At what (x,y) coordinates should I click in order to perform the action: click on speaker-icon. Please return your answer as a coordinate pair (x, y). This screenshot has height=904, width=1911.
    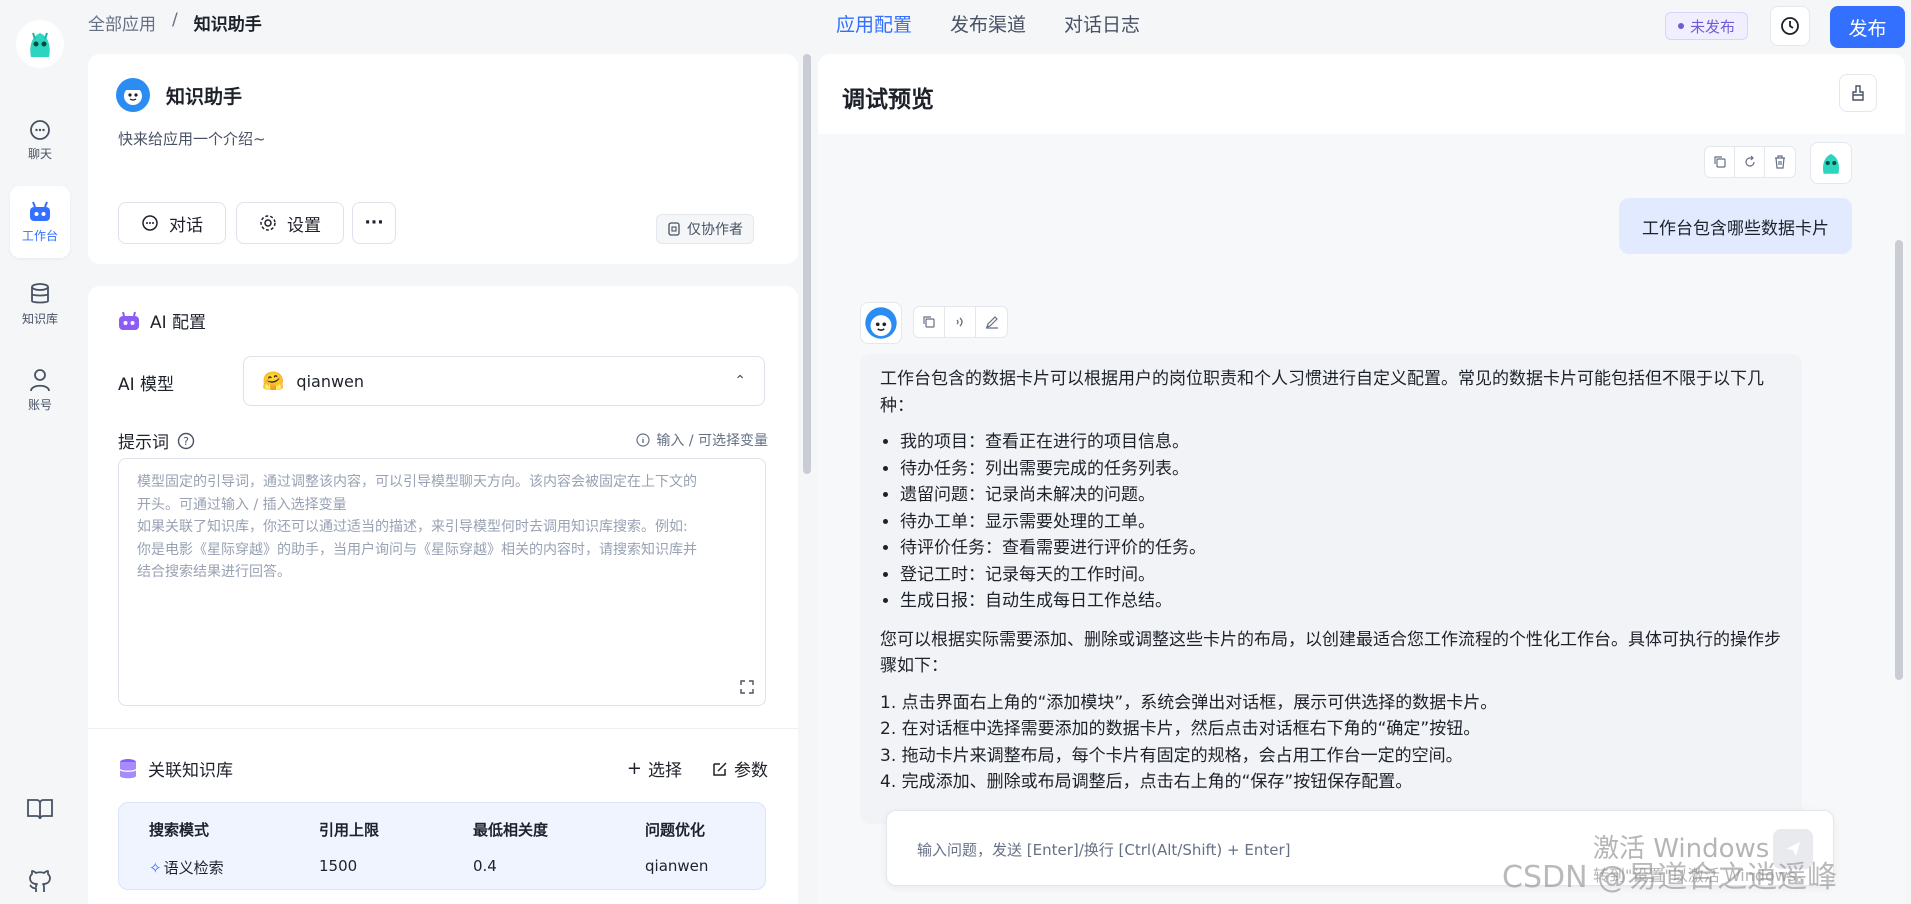
    Looking at the image, I should click on (959, 322).